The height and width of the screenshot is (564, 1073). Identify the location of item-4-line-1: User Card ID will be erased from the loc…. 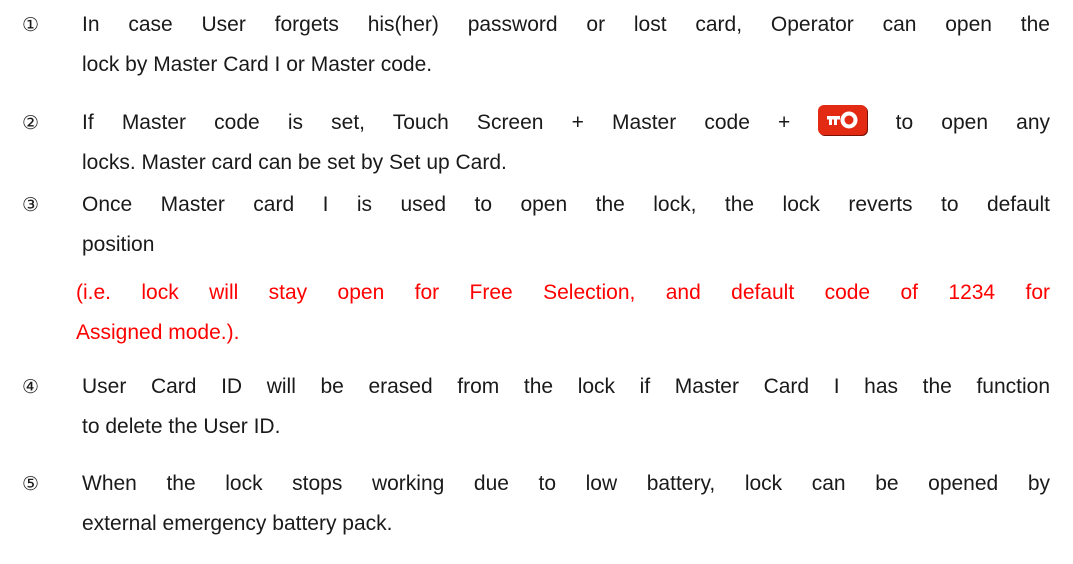
(566, 386).